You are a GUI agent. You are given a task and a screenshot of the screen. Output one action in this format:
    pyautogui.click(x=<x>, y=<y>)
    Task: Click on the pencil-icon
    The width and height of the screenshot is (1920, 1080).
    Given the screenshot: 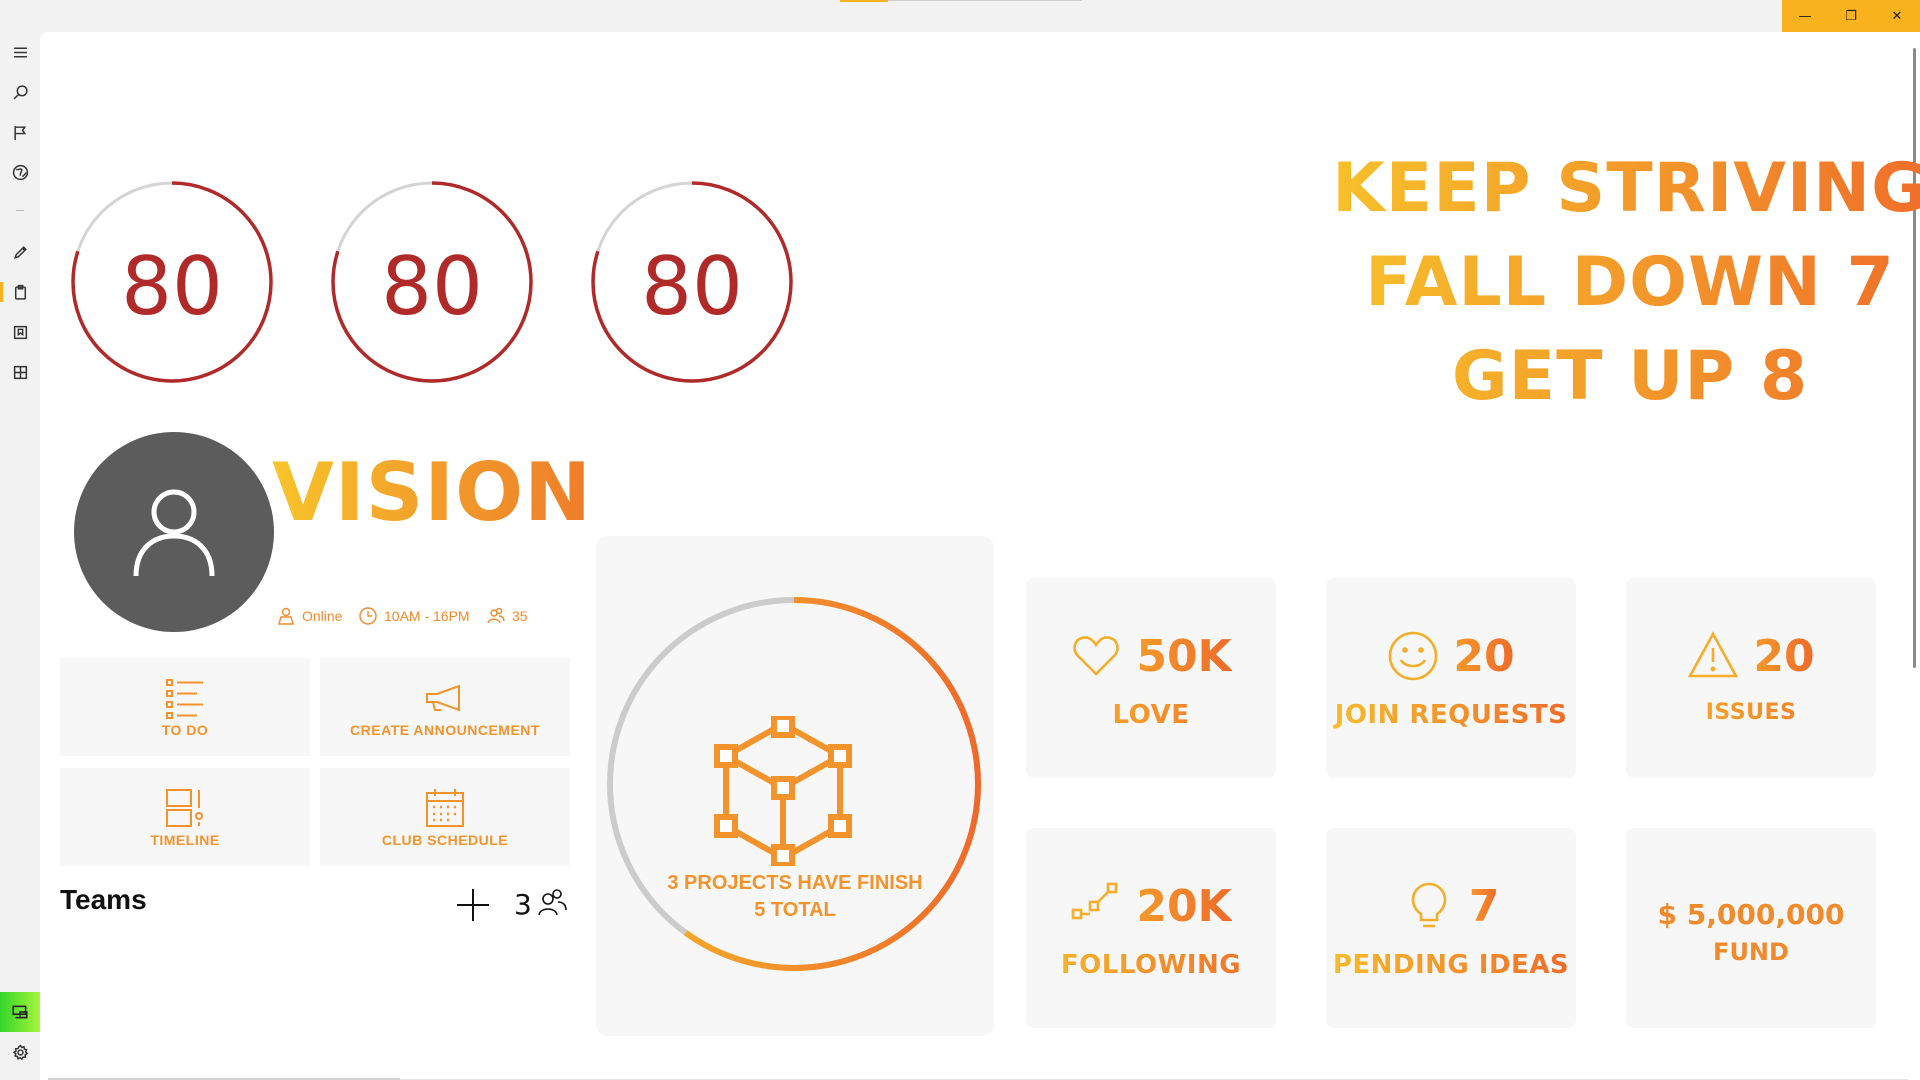 What is the action you would take?
    pyautogui.click(x=20, y=252)
    